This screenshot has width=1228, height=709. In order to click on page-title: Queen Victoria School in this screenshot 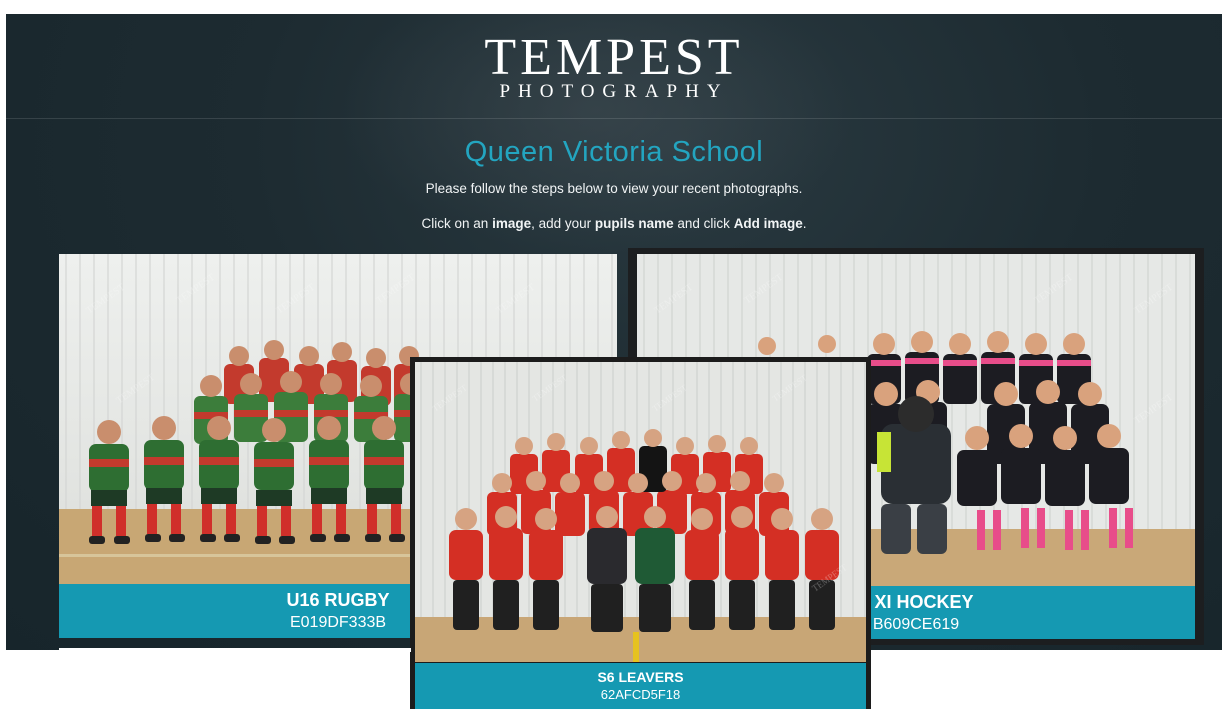, I will do `click(614, 152)`.